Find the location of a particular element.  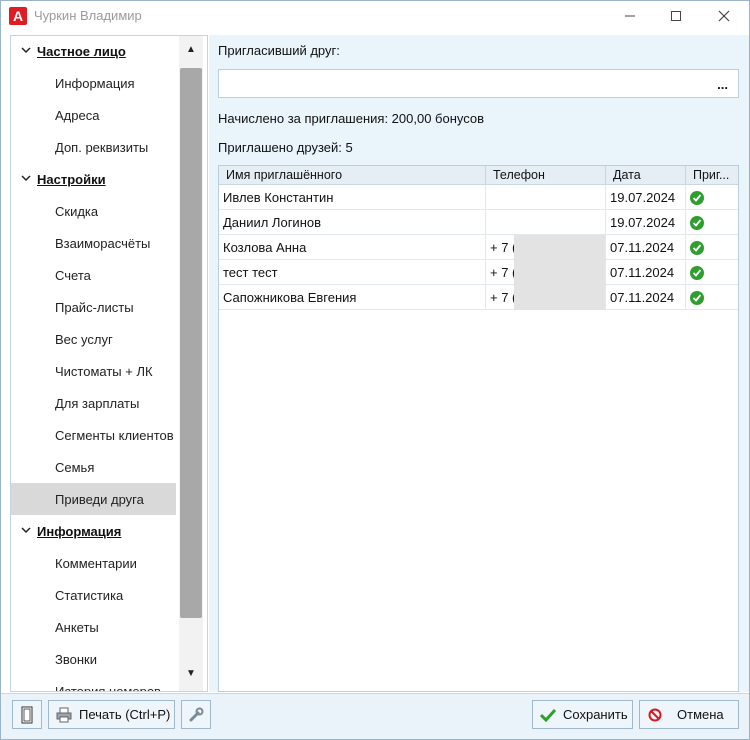

table-row: тест тест + 7 ( 07.11.2024 is located at coordinates (478, 272).